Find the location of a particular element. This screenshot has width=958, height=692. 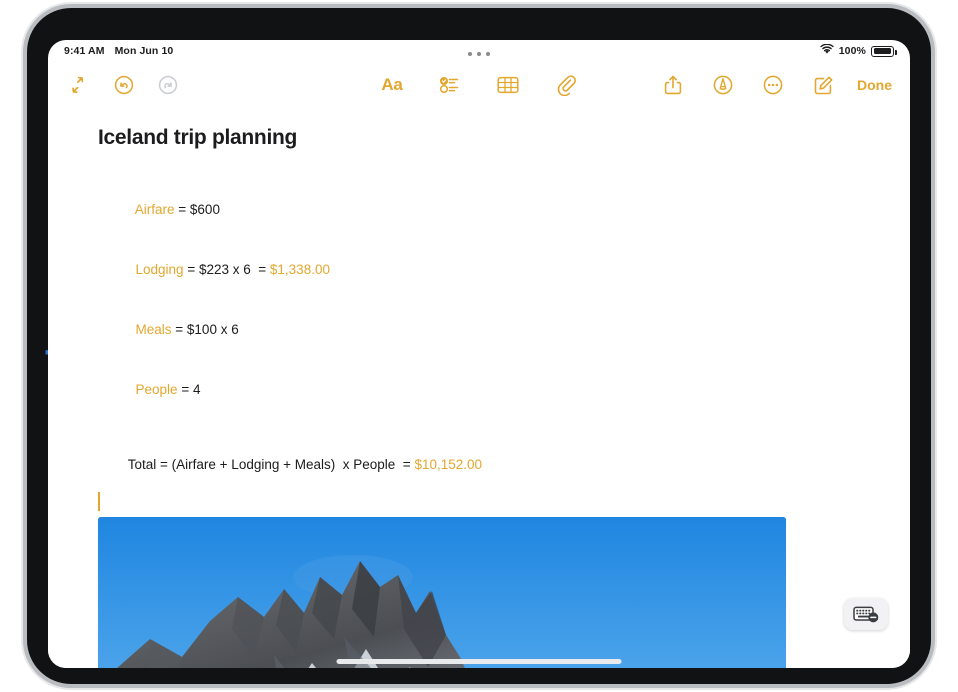

toolbar-right-group: Done is located at coordinates (775, 85).